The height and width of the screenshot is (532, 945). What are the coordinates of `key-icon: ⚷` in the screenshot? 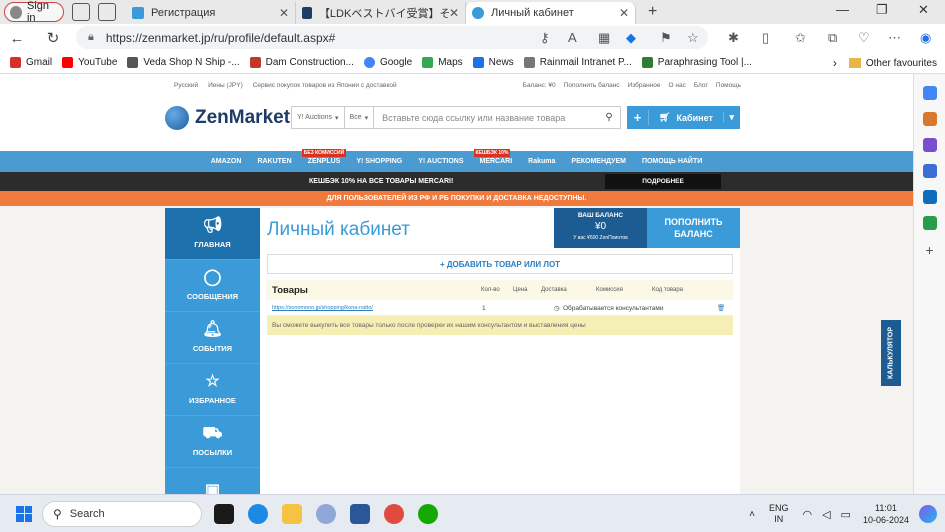 It's located at (545, 38).